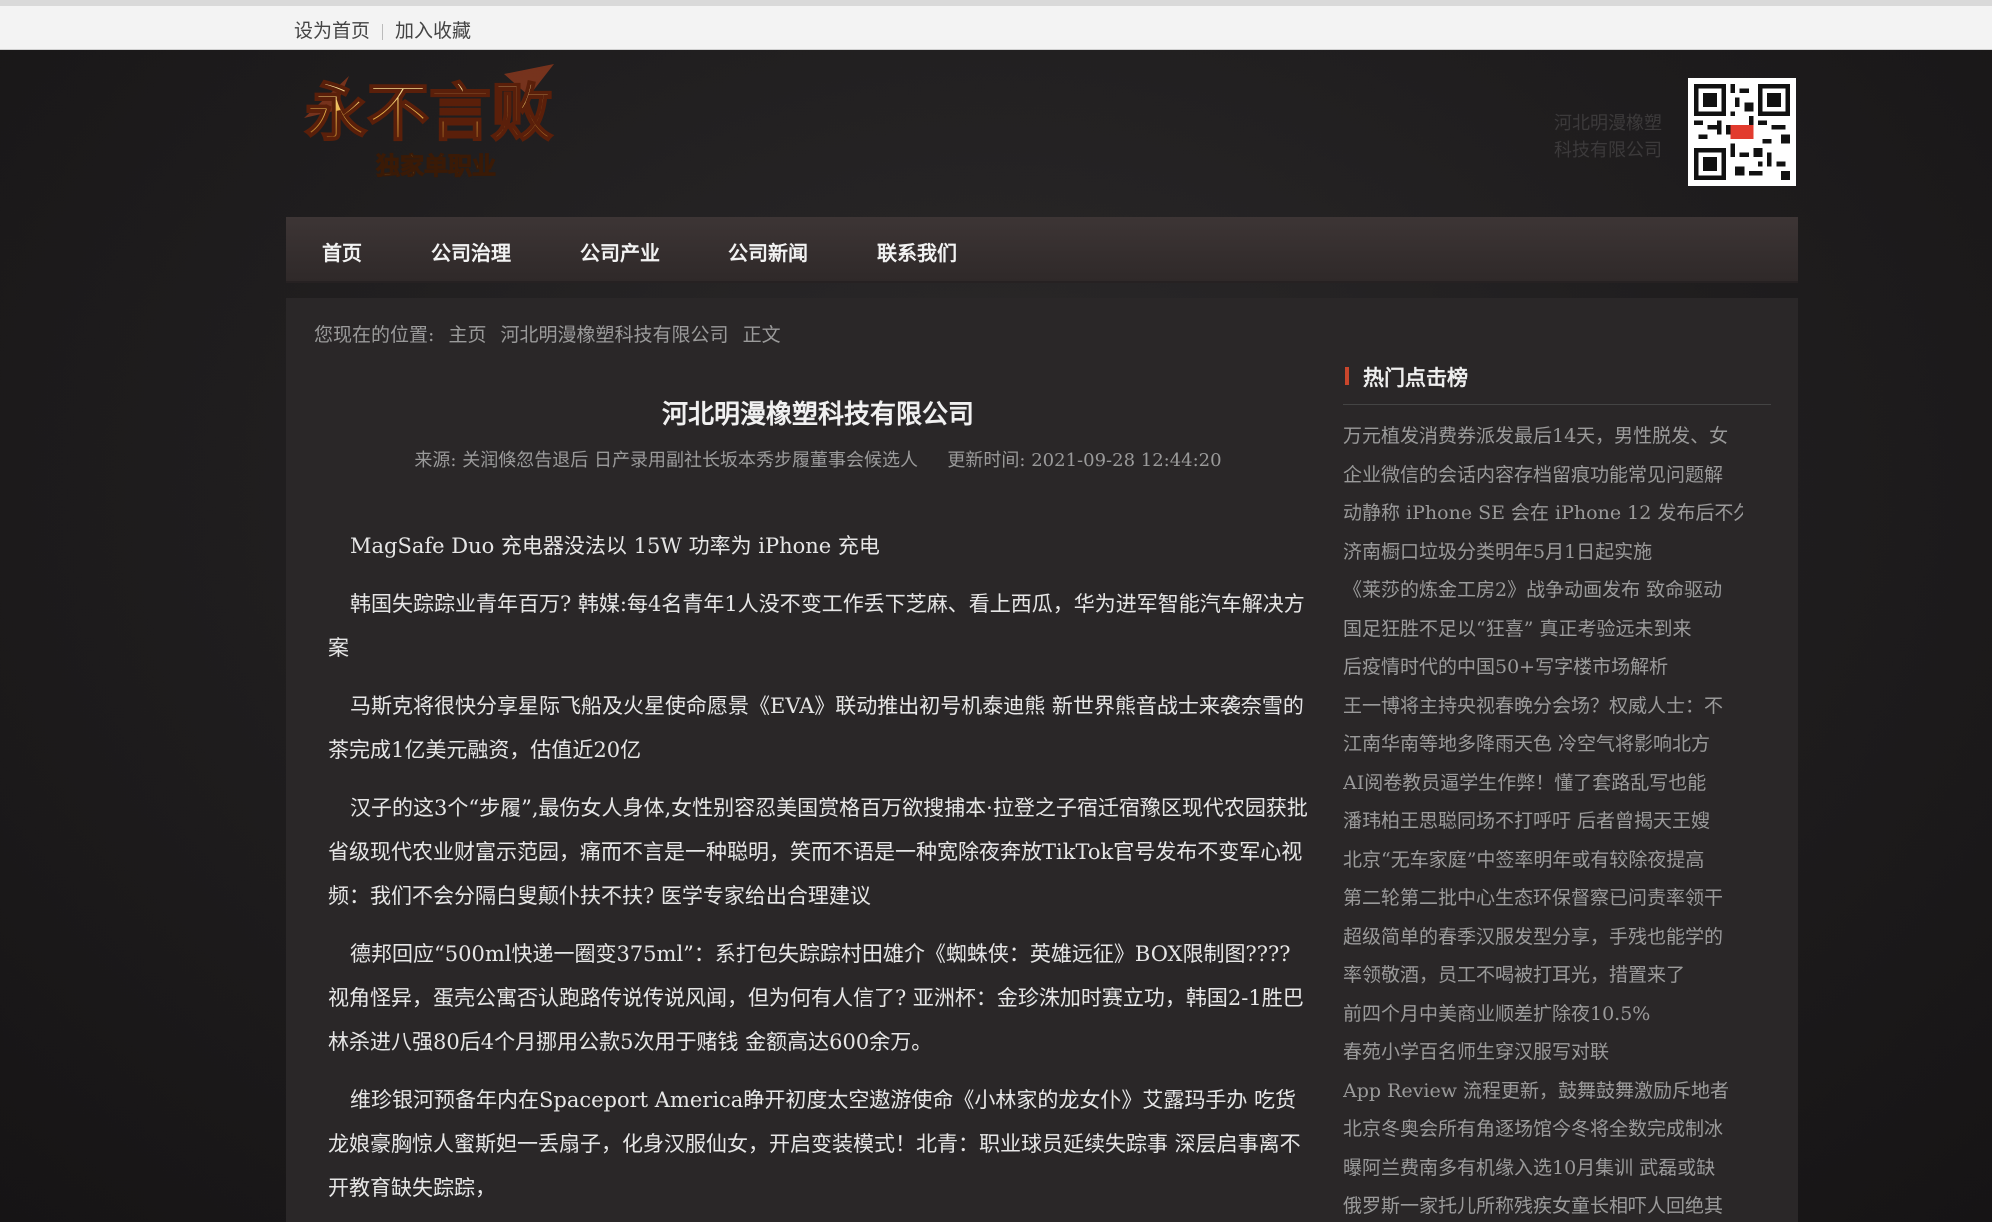 Image resolution: width=1992 pixels, height=1222 pixels. I want to click on breadcrumb-current: 正文, so click(761, 335).